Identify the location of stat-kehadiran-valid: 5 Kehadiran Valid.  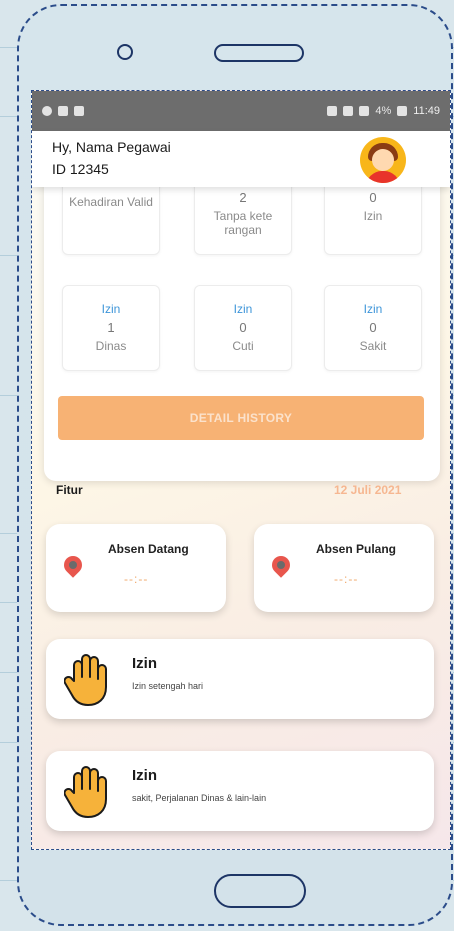
(111, 214).